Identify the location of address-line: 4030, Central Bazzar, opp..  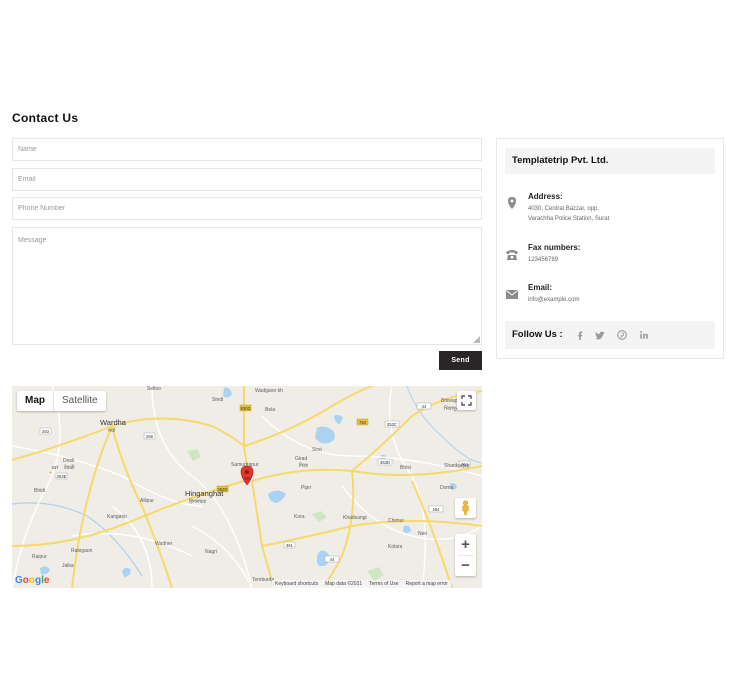
(564, 209).